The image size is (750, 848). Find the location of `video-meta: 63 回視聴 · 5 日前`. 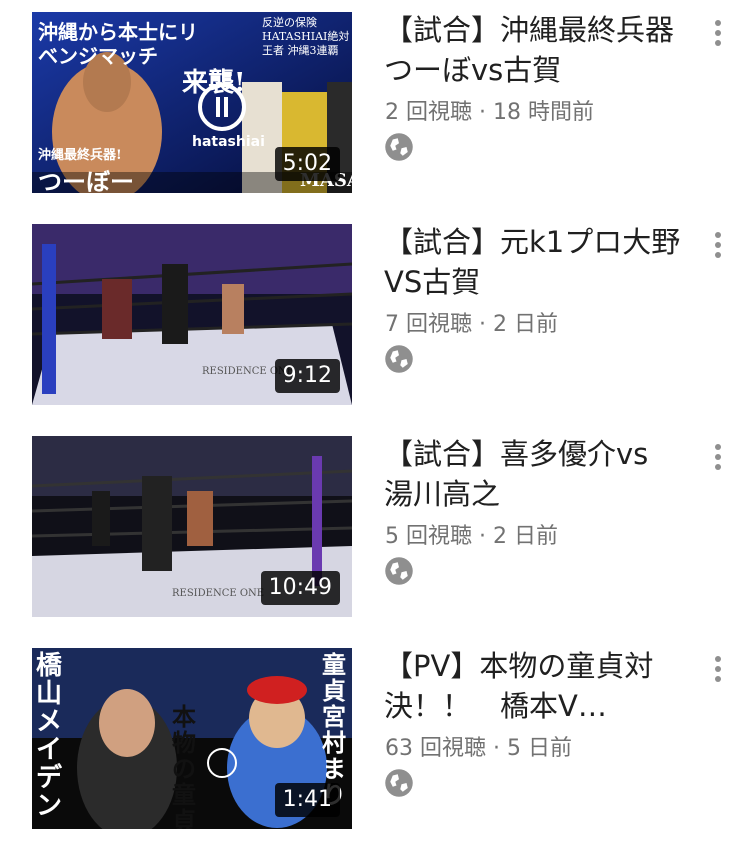

video-meta: 63 回視聴 · 5 日前 is located at coordinates (478, 746).